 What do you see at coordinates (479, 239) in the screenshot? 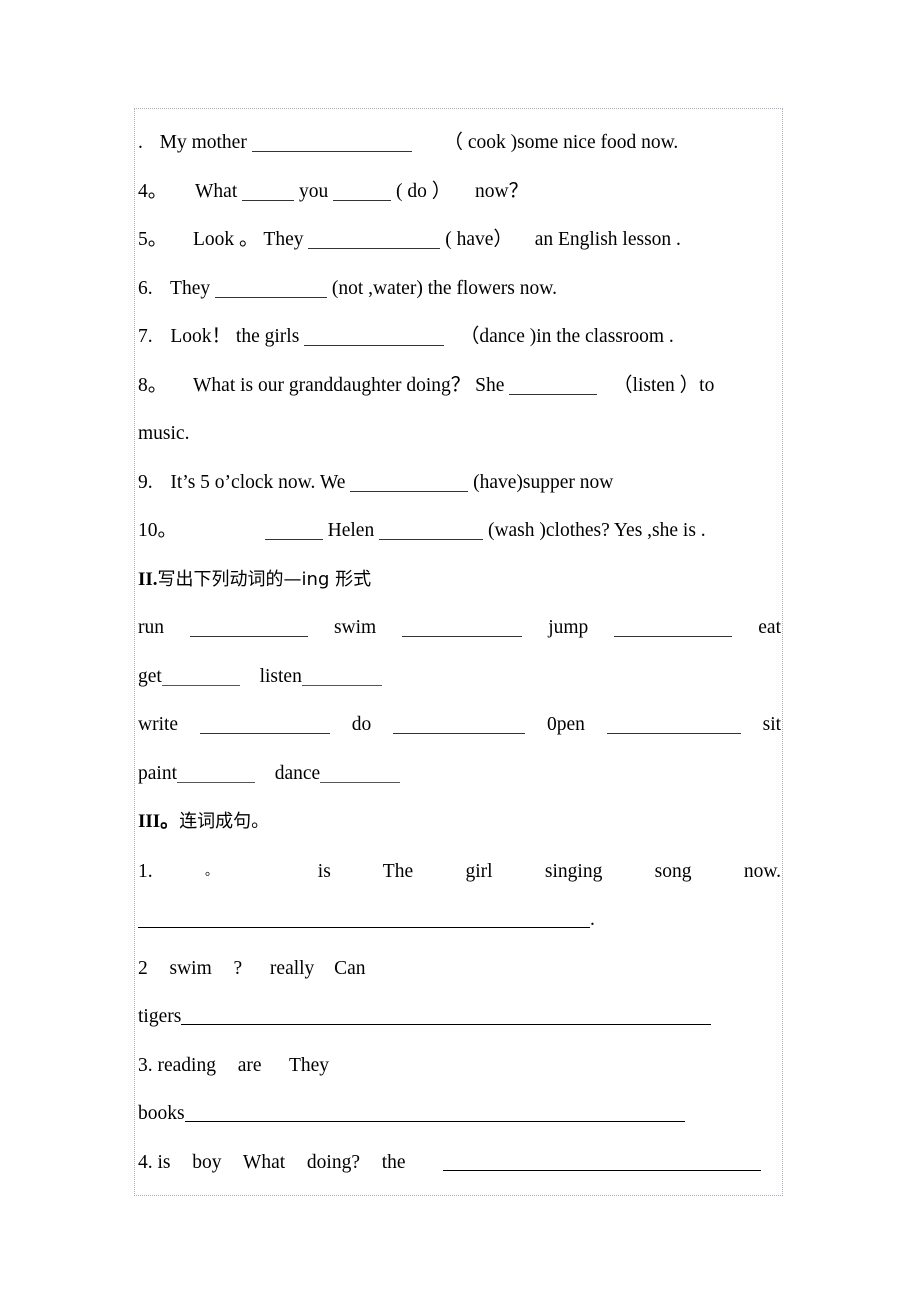
I see `item-cue: ( have）` at bounding box center [479, 239].